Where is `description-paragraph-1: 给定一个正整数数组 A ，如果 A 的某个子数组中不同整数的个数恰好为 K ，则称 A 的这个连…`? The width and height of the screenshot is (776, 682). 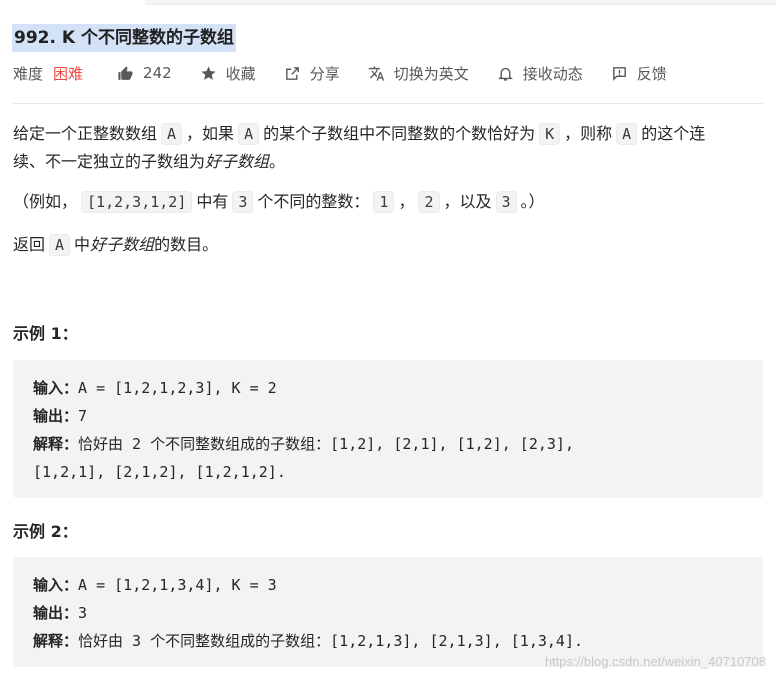 description-paragraph-1: 给定一个正整数数组 A ，如果 A 的某个子数组中不同整数的个数恰好为 K ，则称 A 的这个连… is located at coordinates (359, 147).